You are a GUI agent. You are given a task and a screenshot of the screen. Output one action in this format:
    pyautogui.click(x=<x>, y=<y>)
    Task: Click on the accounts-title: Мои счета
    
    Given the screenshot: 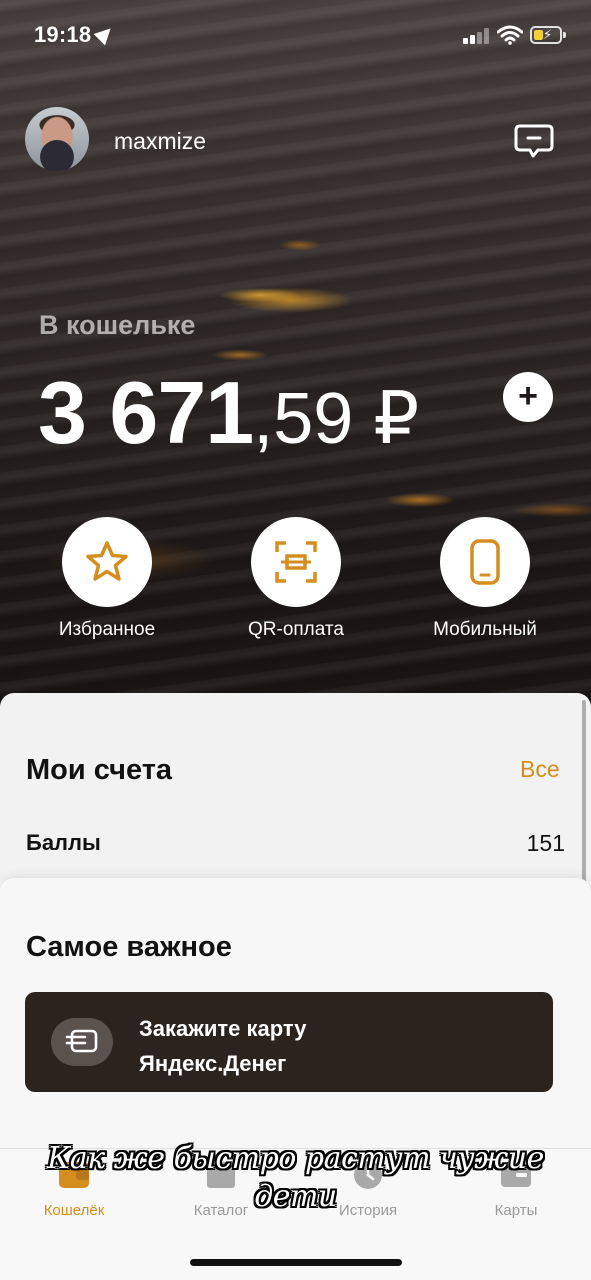 What is the action you would take?
    pyautogui.click(x=99, y=770)
    